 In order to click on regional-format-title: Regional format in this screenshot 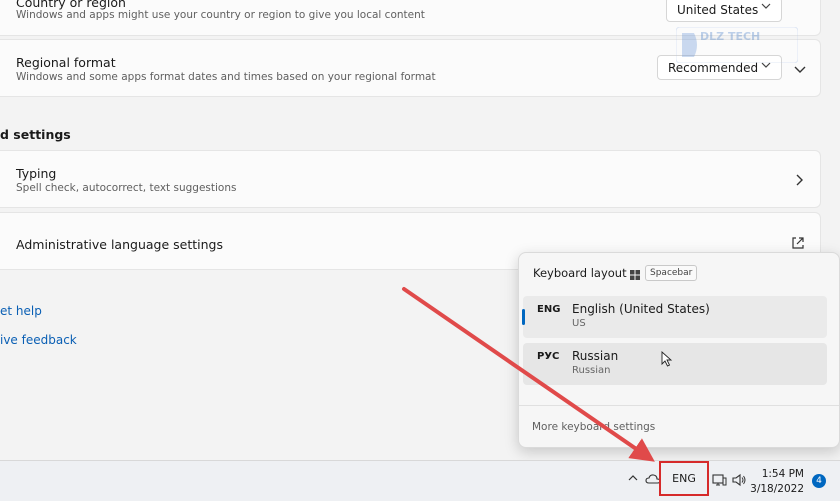, I will do `click(66, 62)`.